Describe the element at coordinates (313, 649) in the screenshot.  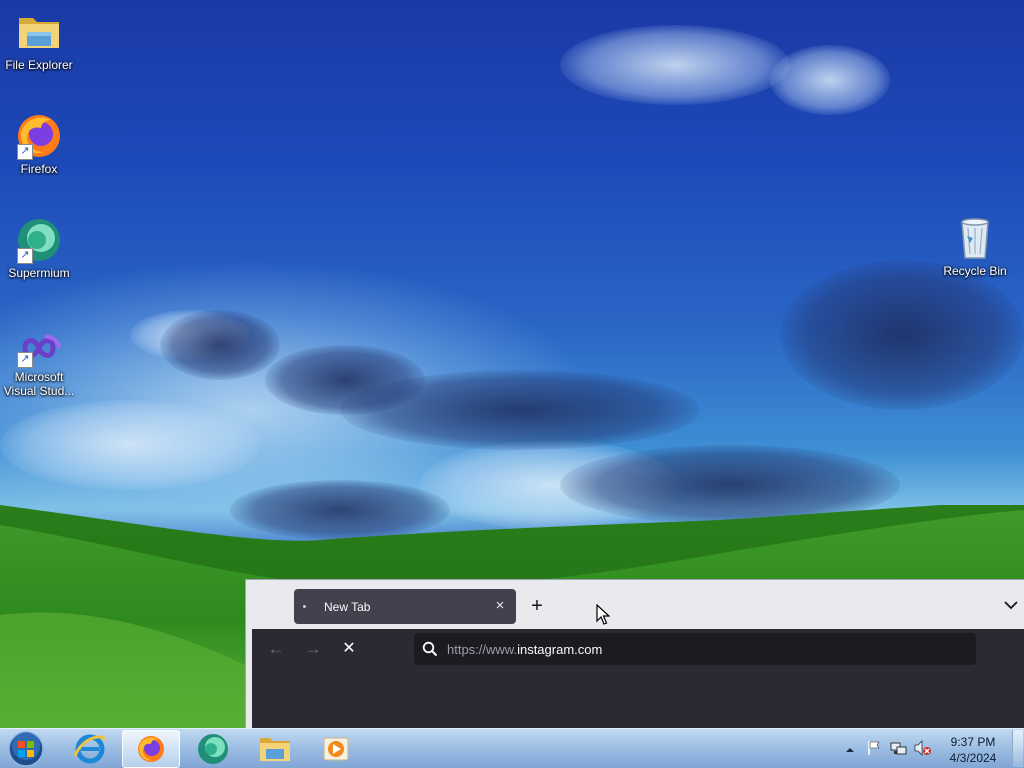
I see `forward-button: →` at that location.